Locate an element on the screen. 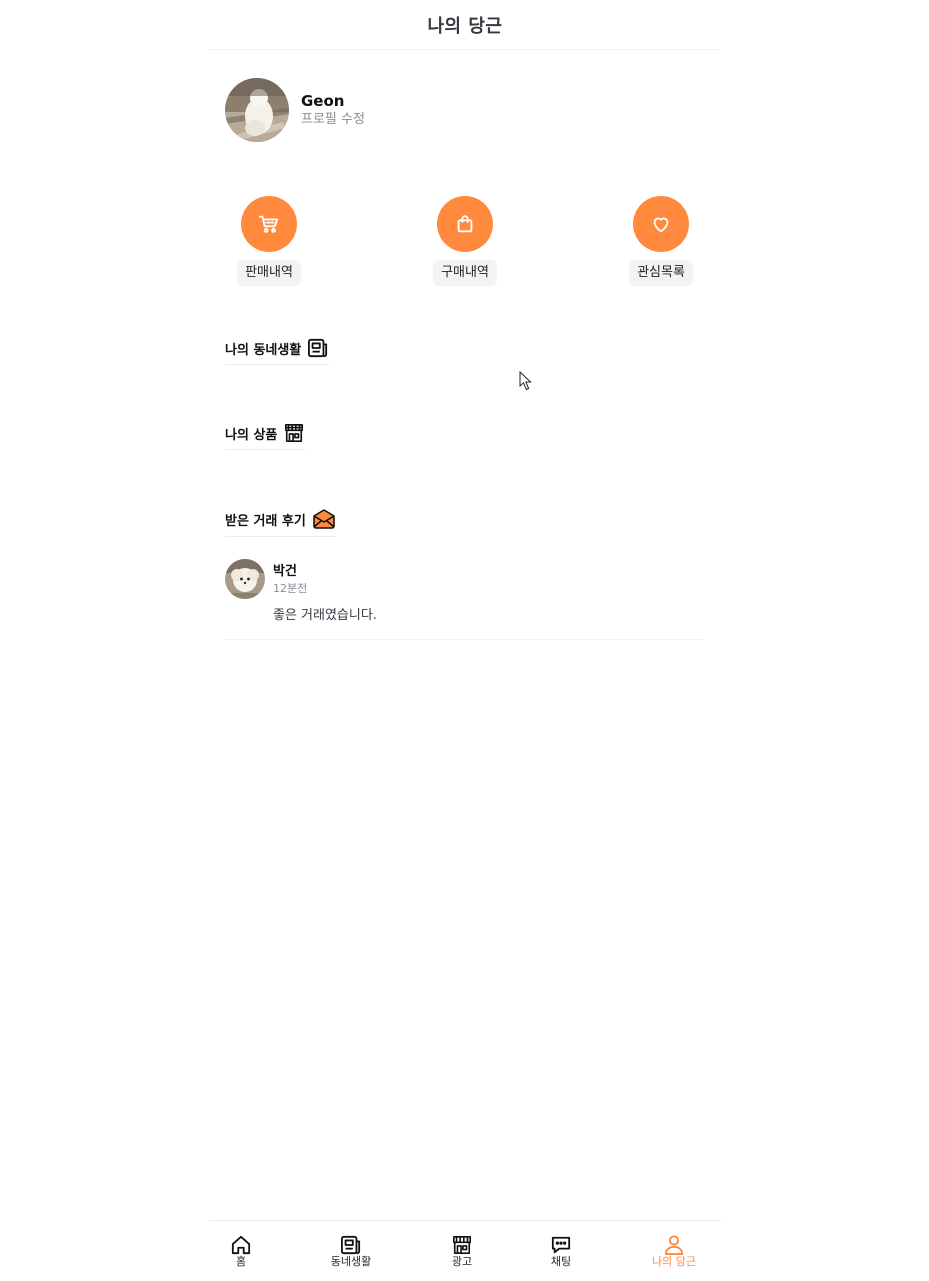  section-my-neighborhood: 나의 동네생활 is located at coordinates (277, 351).